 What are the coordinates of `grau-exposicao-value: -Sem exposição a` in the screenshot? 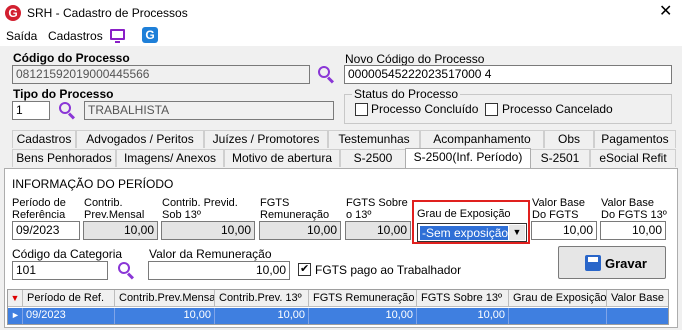 It's located at (464, 233).